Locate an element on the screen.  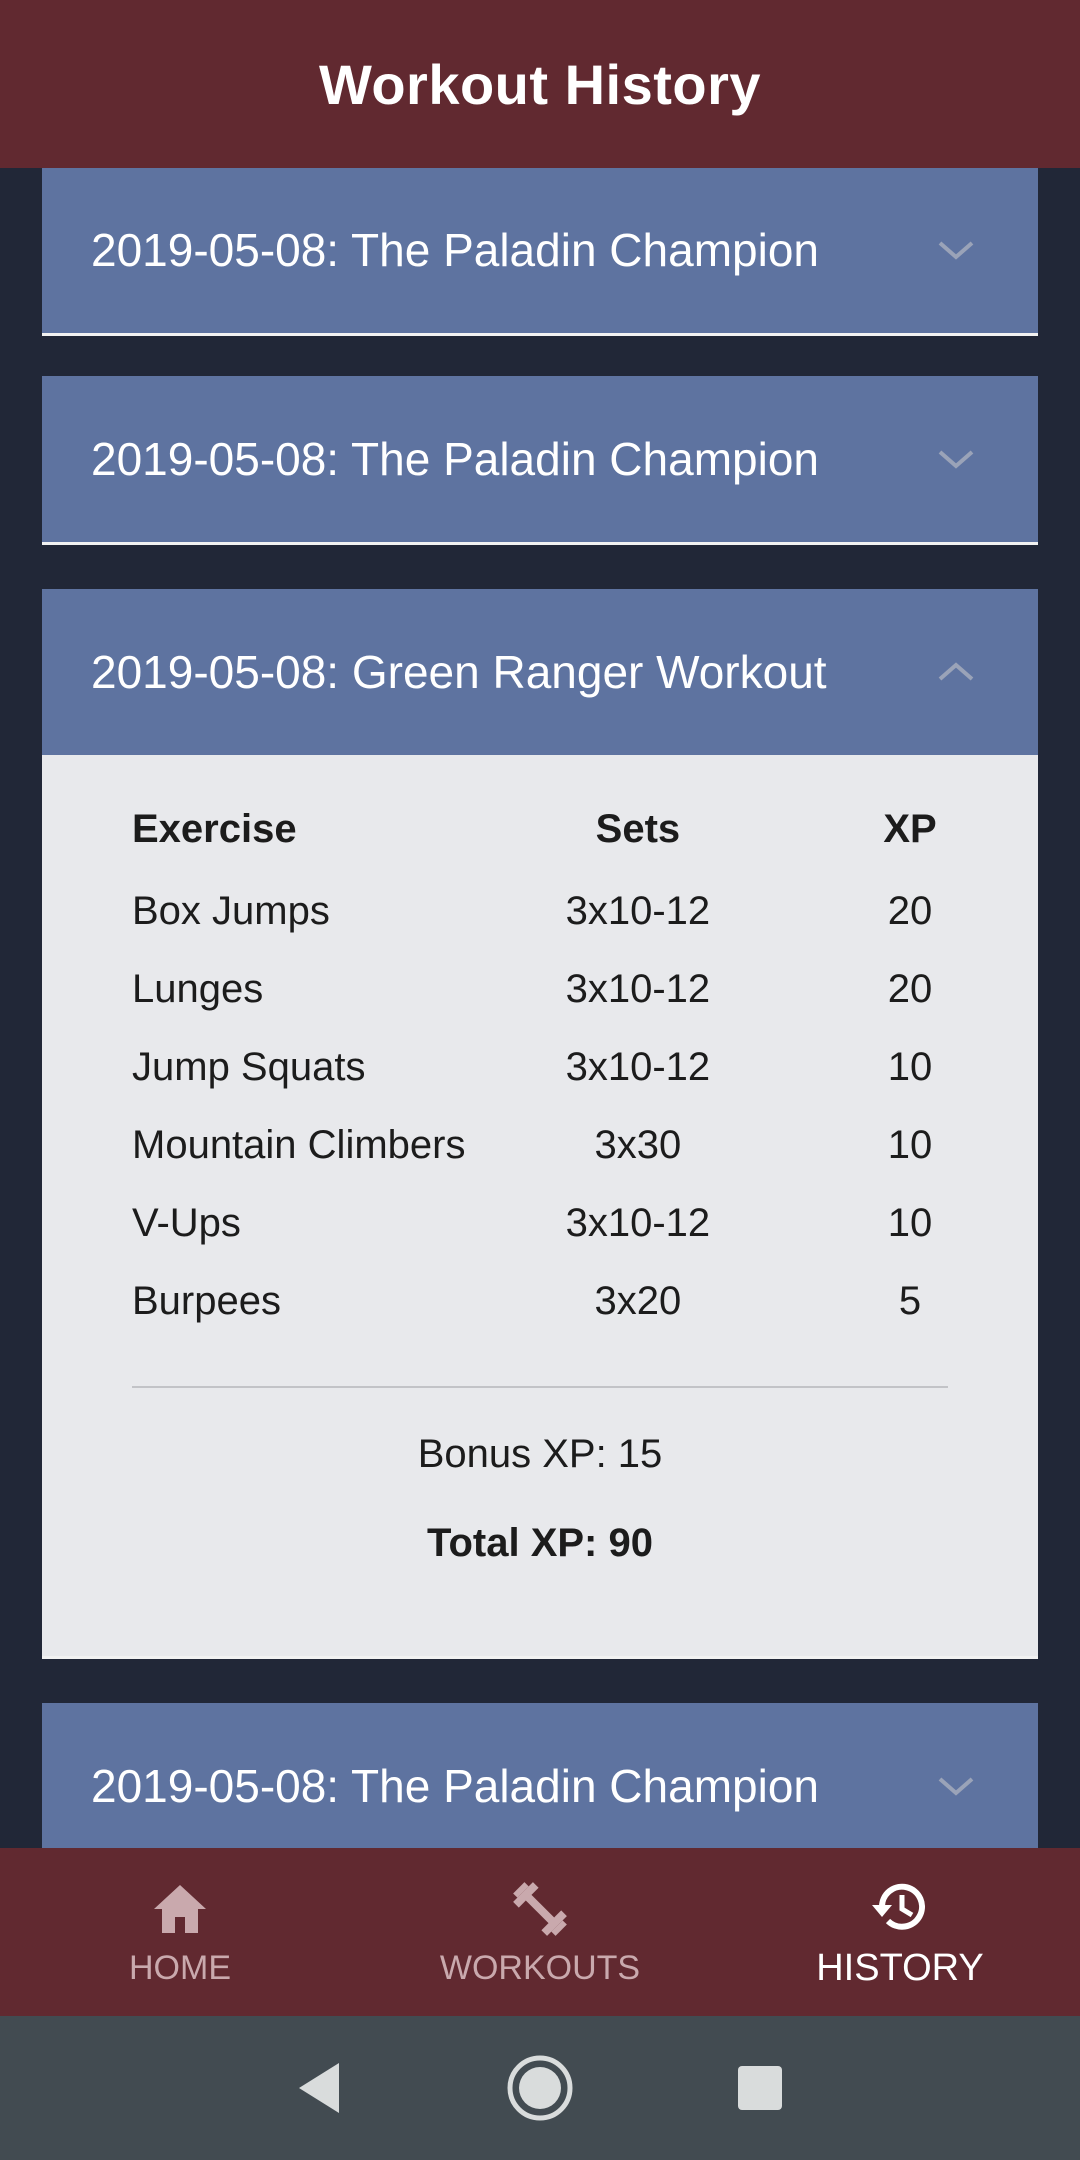
table-header-row: Exercise Sets XP is located at coordinates (540, 839).